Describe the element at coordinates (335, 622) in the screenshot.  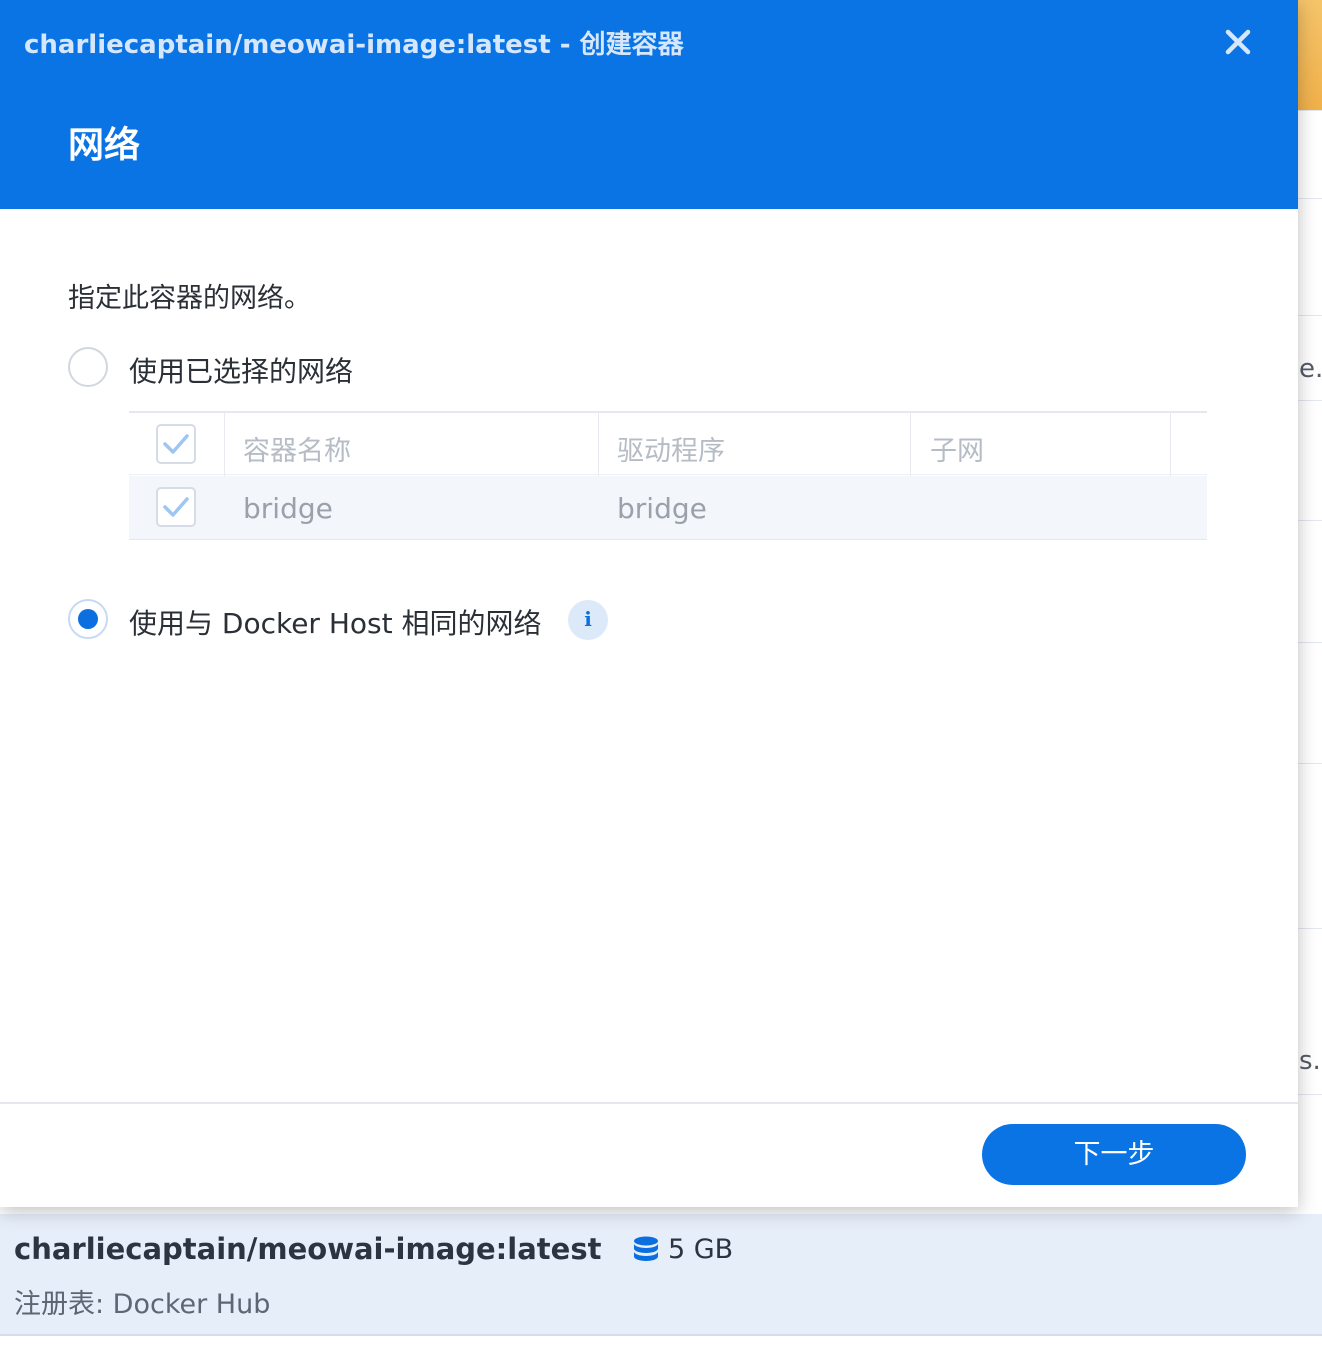
I see `radio-label-use-host-network: 使用与 Docker Host 相同的网络` at that location.